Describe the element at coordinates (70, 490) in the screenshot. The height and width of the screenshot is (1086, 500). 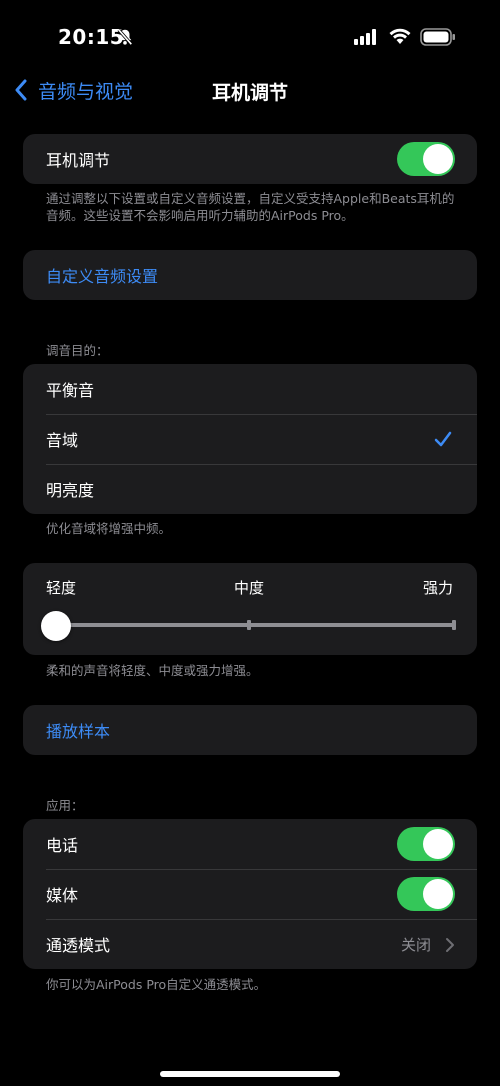
I see `tune-option-label: 明亮度` at that location.